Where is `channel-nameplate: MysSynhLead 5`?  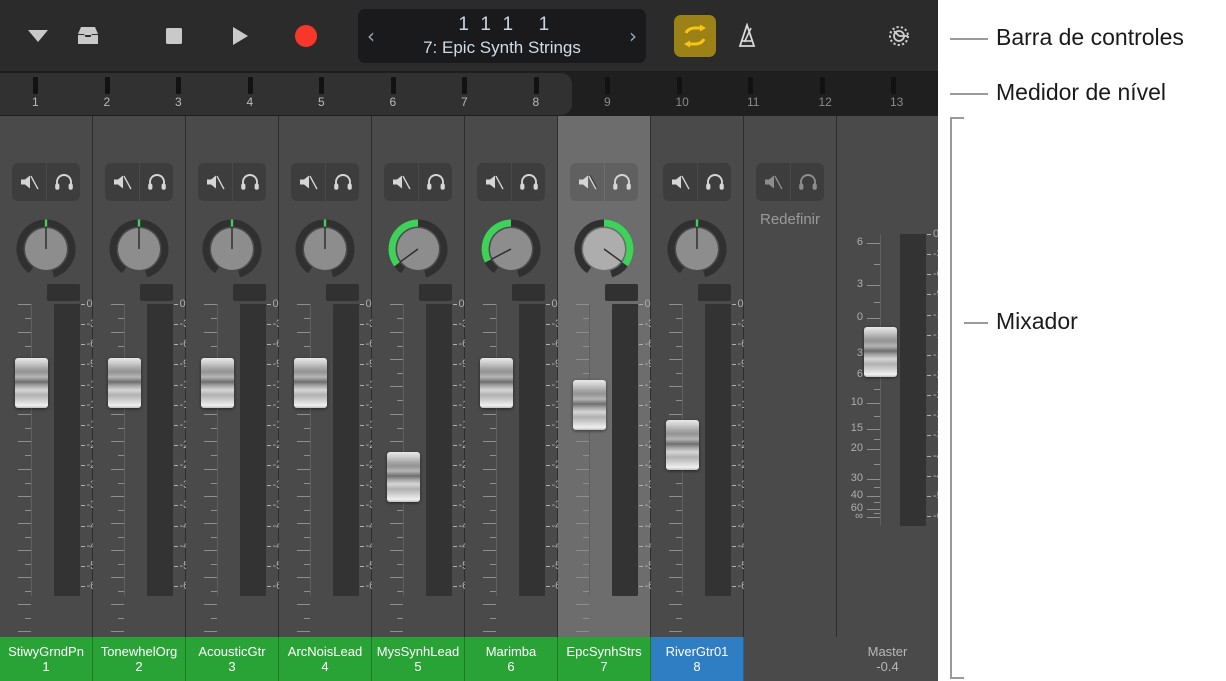 channel-nameplate: MysSynhLead 5 is located at coordinates (418, 659).